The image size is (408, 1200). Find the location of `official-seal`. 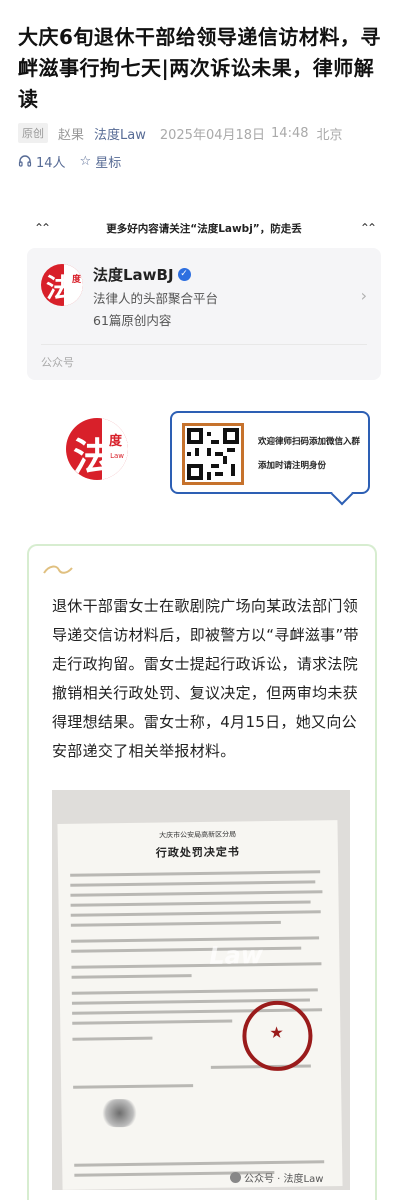

official-seal is located at coordinates (277, 1036).